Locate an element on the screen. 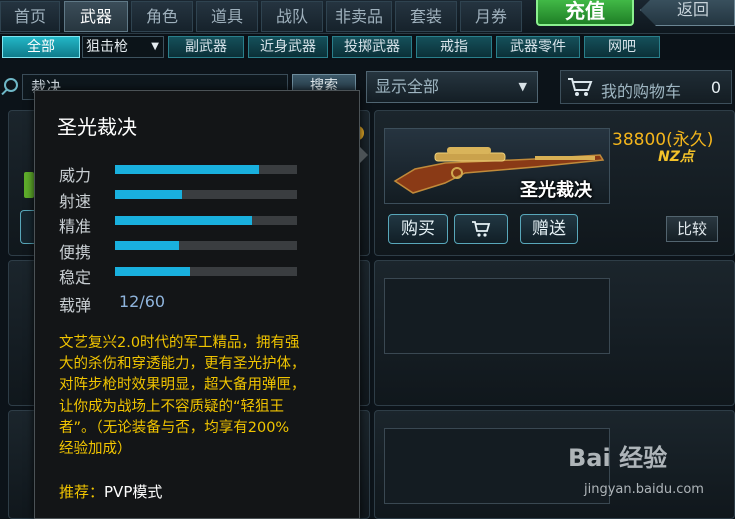  stat-label-portability: 便携 is located at coordinates (75, 252).